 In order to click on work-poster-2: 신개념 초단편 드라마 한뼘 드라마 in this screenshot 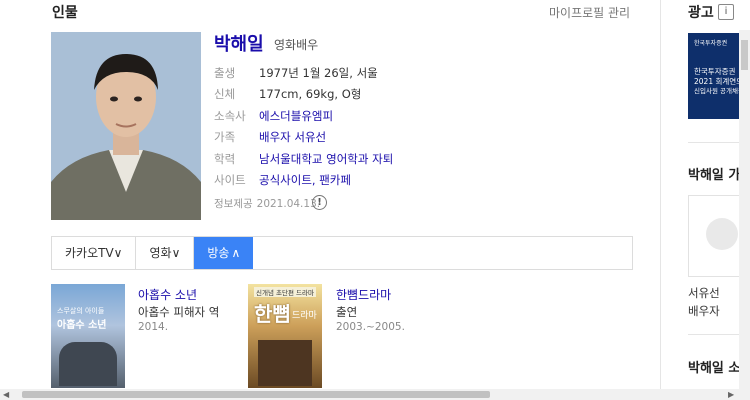, I will do `click(285, 336)`.